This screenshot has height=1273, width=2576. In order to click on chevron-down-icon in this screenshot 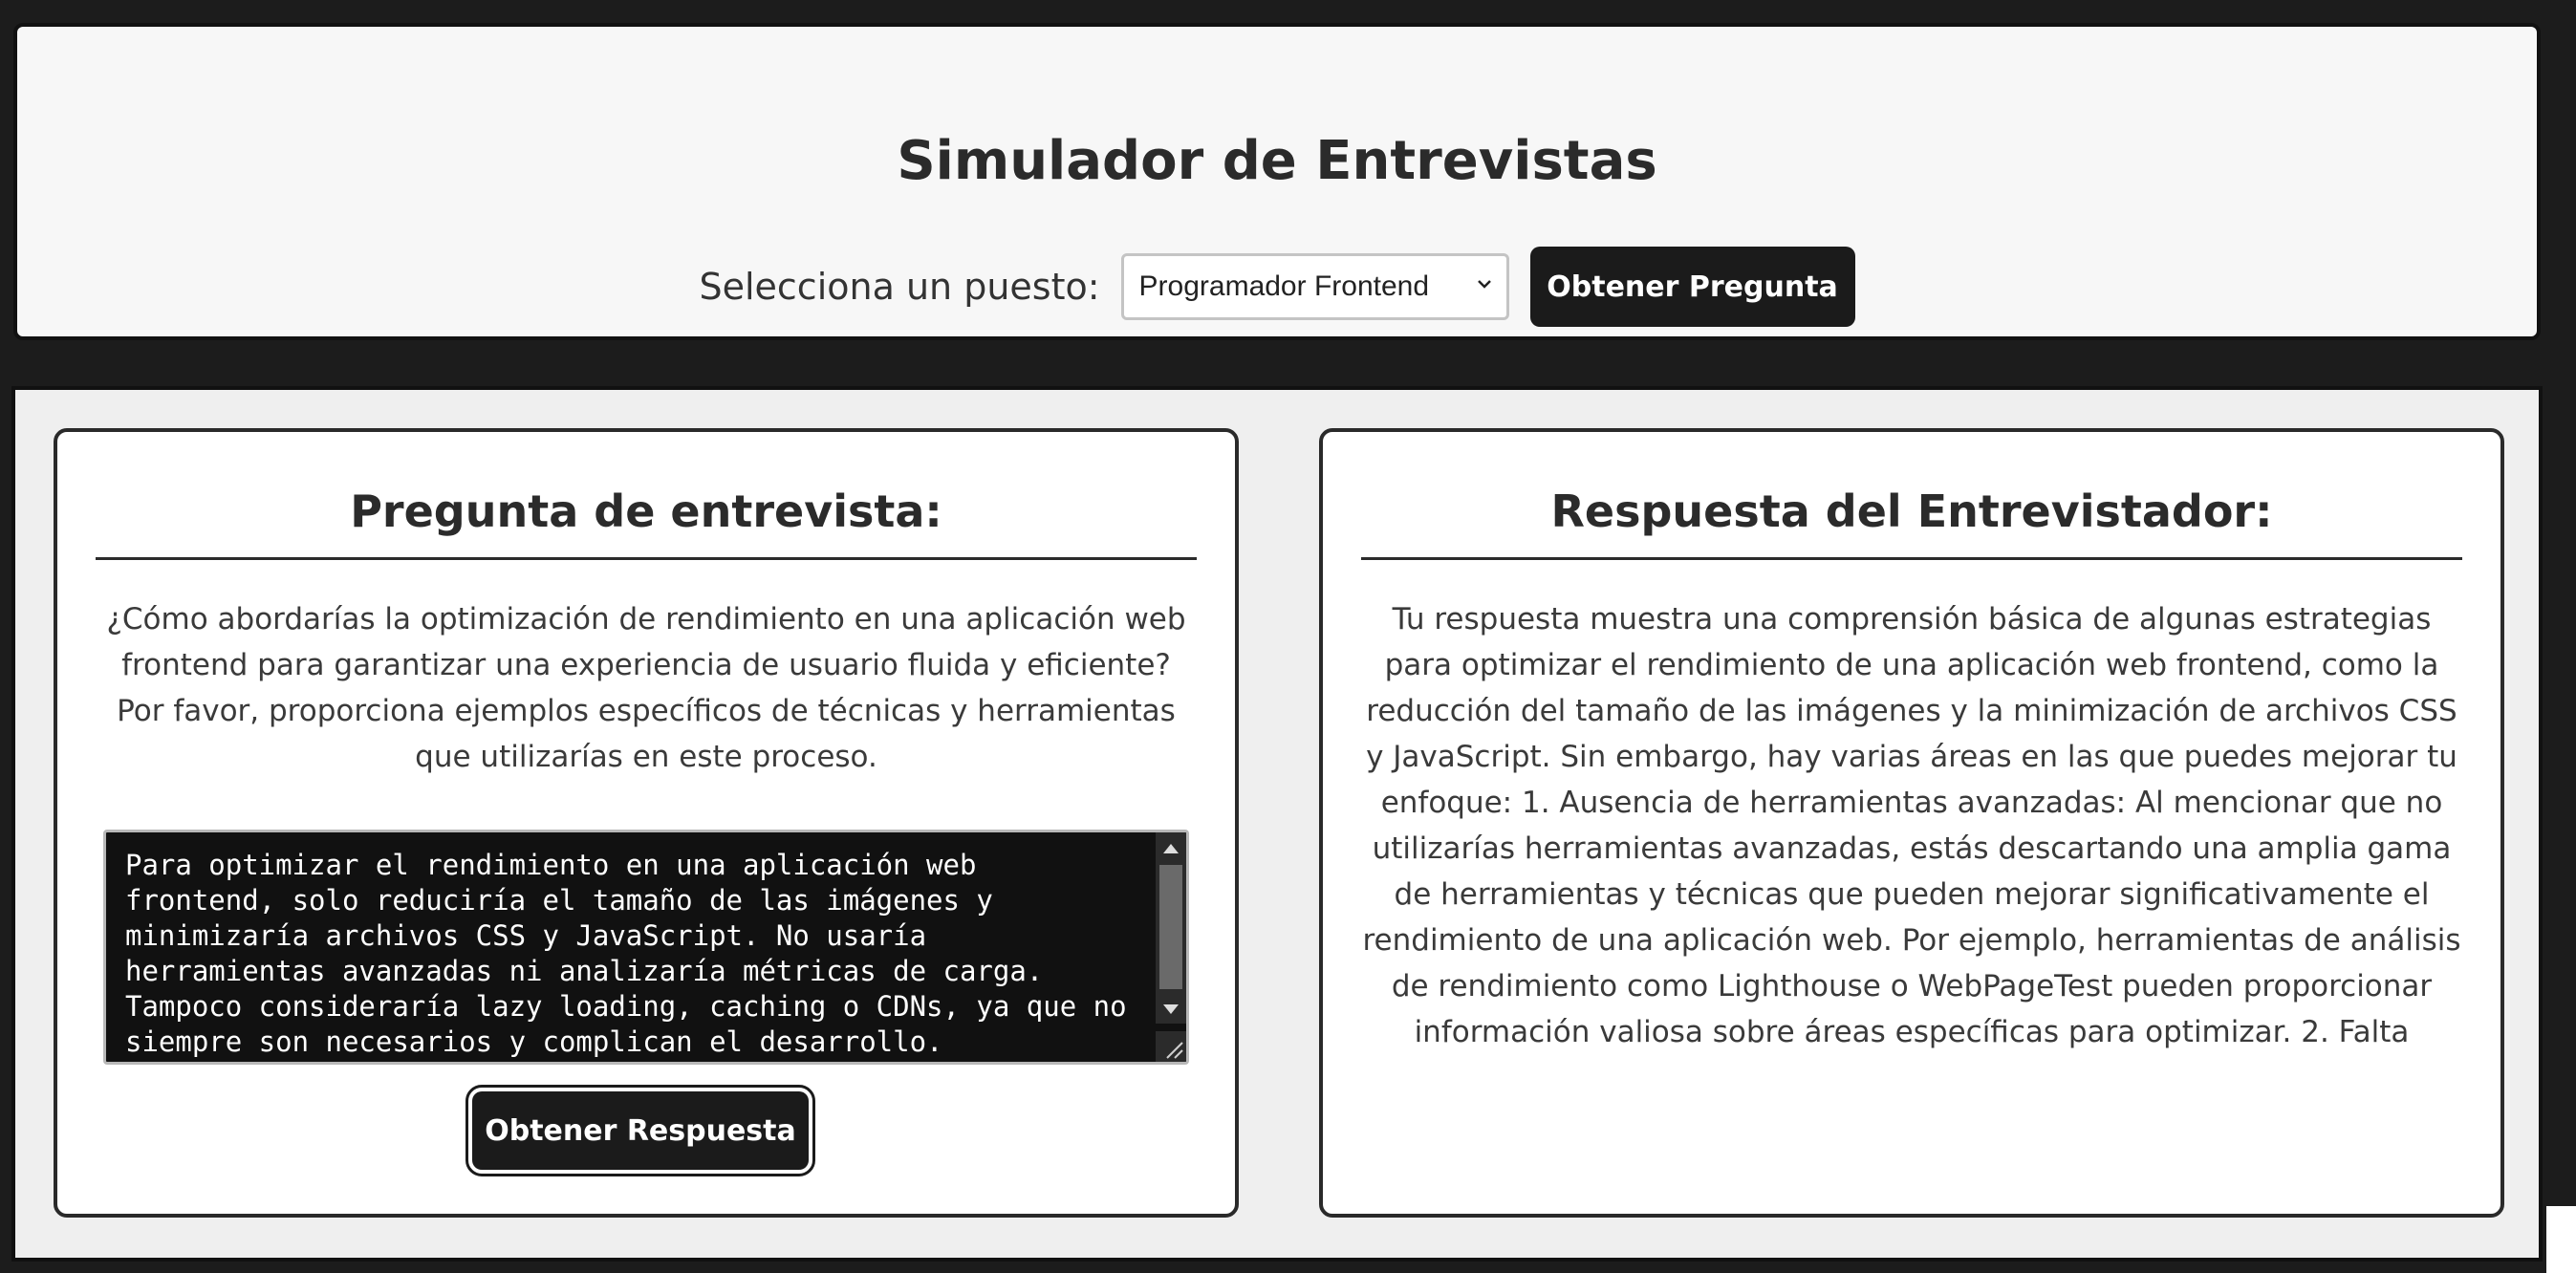, I will do `click(1484, 284)`.